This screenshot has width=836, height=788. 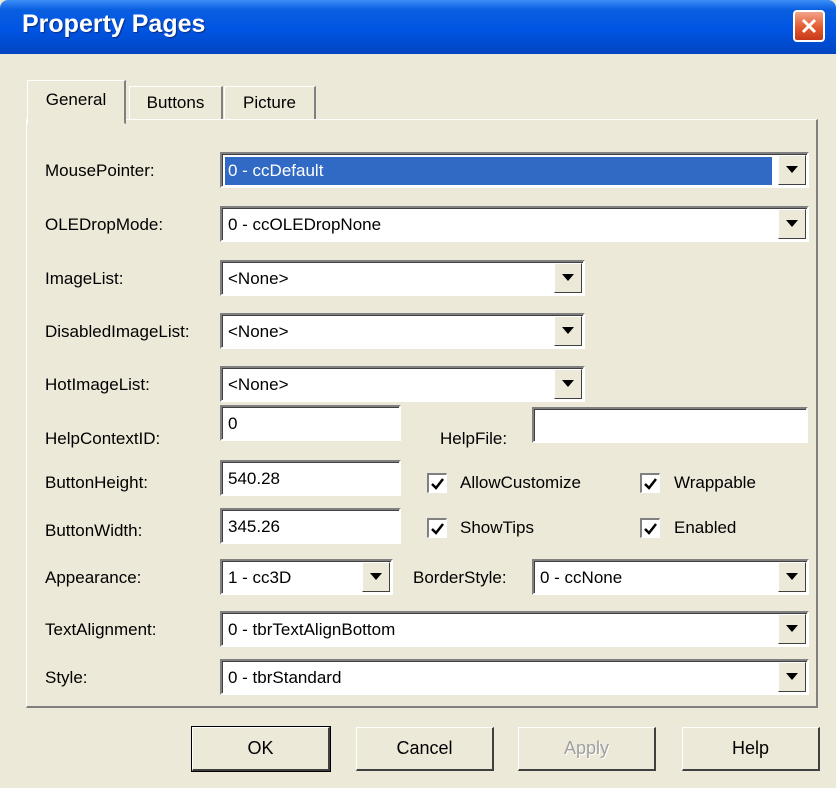 I want to click on button-height-value: 540.28, so click(x=254, y=478).